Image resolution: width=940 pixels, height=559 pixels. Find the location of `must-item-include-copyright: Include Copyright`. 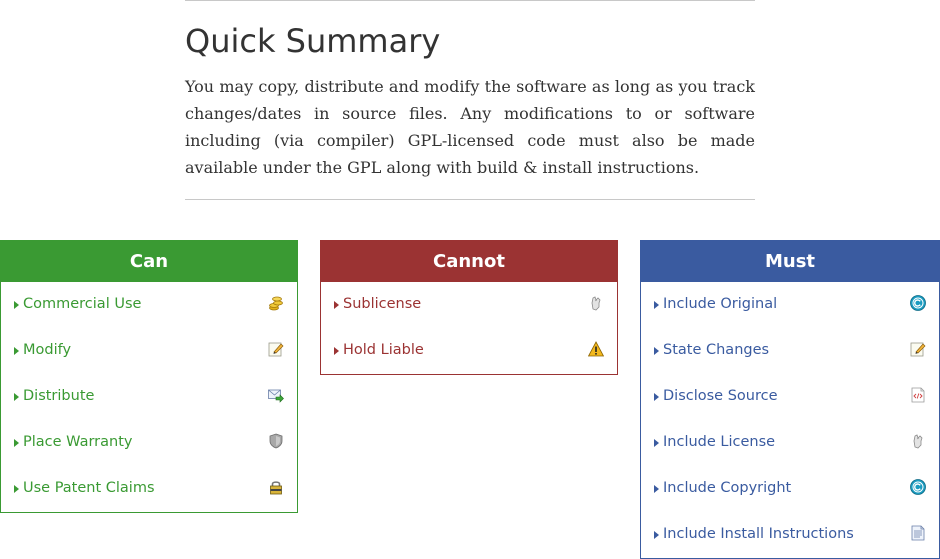

must-item-include-copyright: Include Copyright is located at coordinates (790, 489).